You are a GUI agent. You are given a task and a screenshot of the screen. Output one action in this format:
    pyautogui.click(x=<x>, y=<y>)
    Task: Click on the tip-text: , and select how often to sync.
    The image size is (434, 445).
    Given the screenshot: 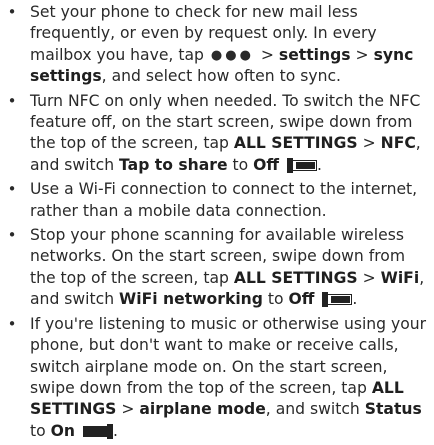 What is the action you would take?
    pyautogui.click(x=221, y=76)
    